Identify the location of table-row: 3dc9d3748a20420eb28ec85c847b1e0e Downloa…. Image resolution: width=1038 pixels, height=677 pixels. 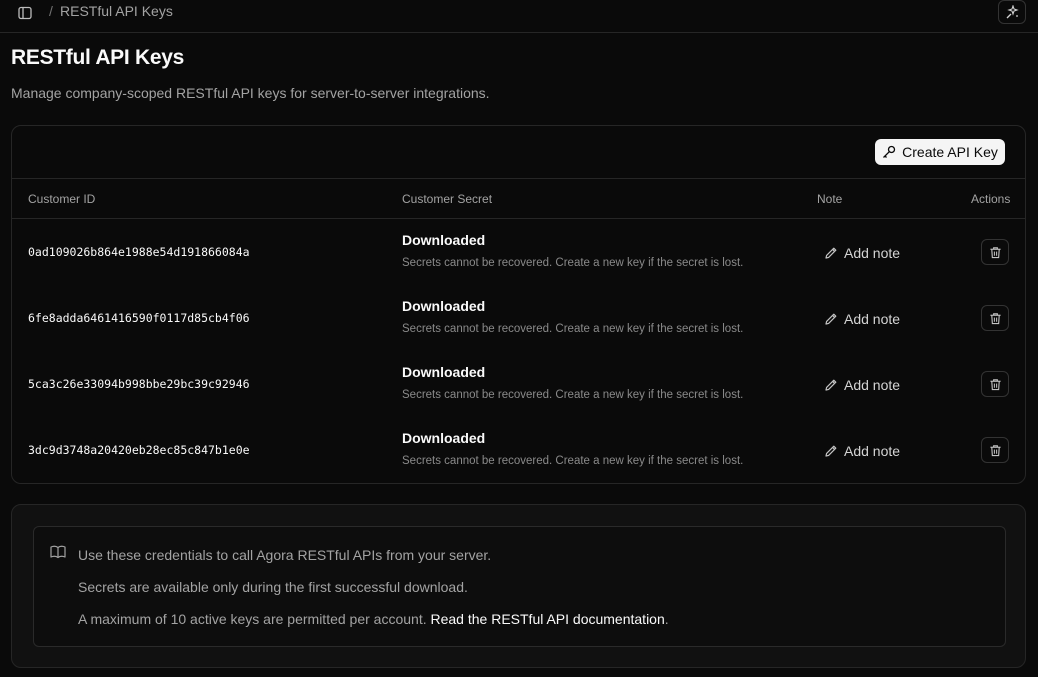
(518, 450).